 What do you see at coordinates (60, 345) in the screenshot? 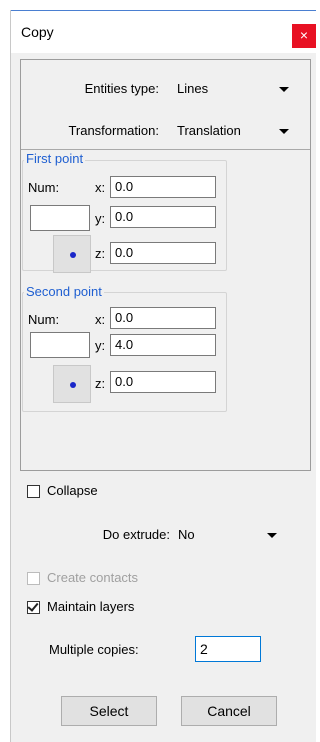
I see `second-num-field` at bounding box center [60, 345].